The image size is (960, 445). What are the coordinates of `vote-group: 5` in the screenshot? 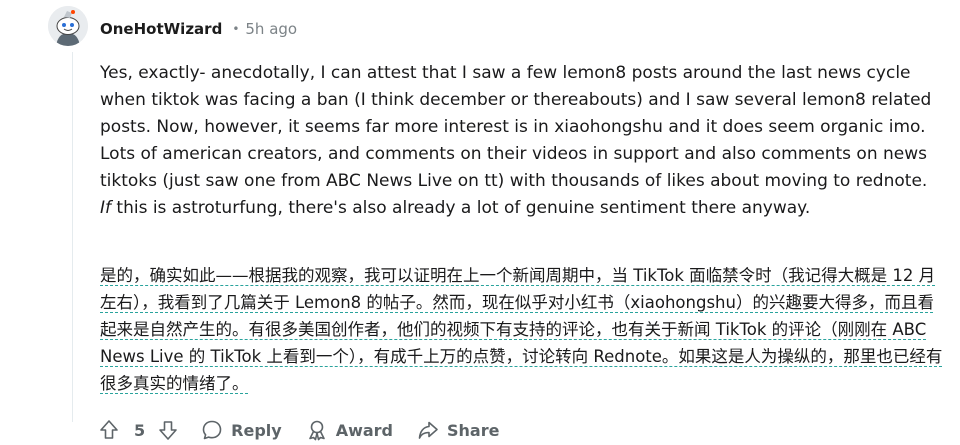 It's located at (138, 430).